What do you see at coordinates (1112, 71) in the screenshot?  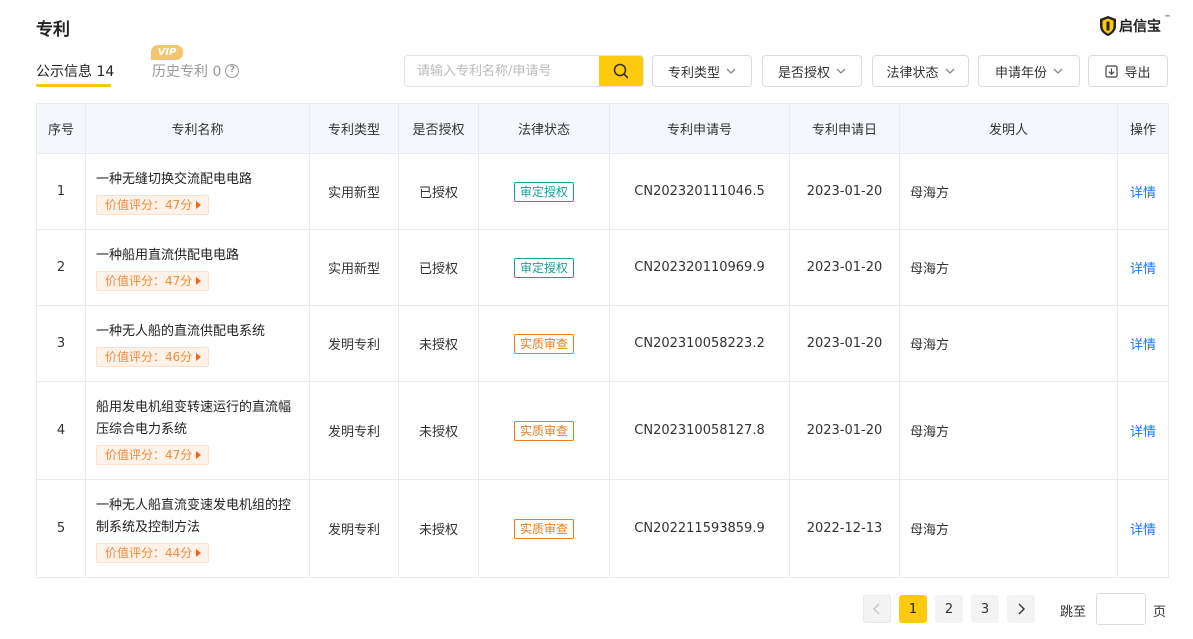 I see `export-icon` at bounding box center [1112, 71].